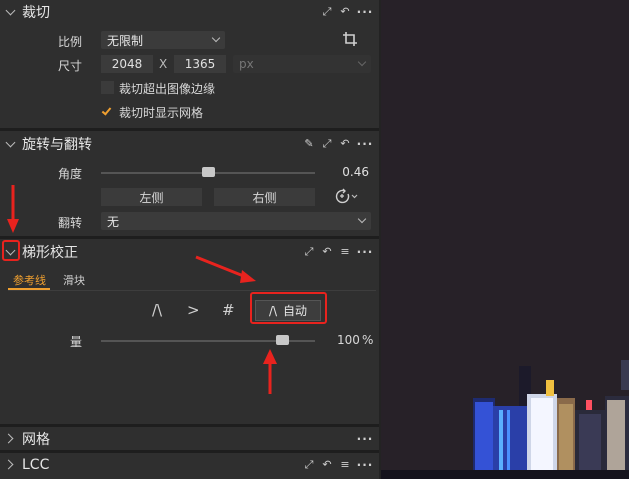 Image resolution: width=629 pixels, height=479 pixels. Describe the element at coordinates (163, 40) in the screenshot. I see `ratio-dropdown: 无限制` at that location.